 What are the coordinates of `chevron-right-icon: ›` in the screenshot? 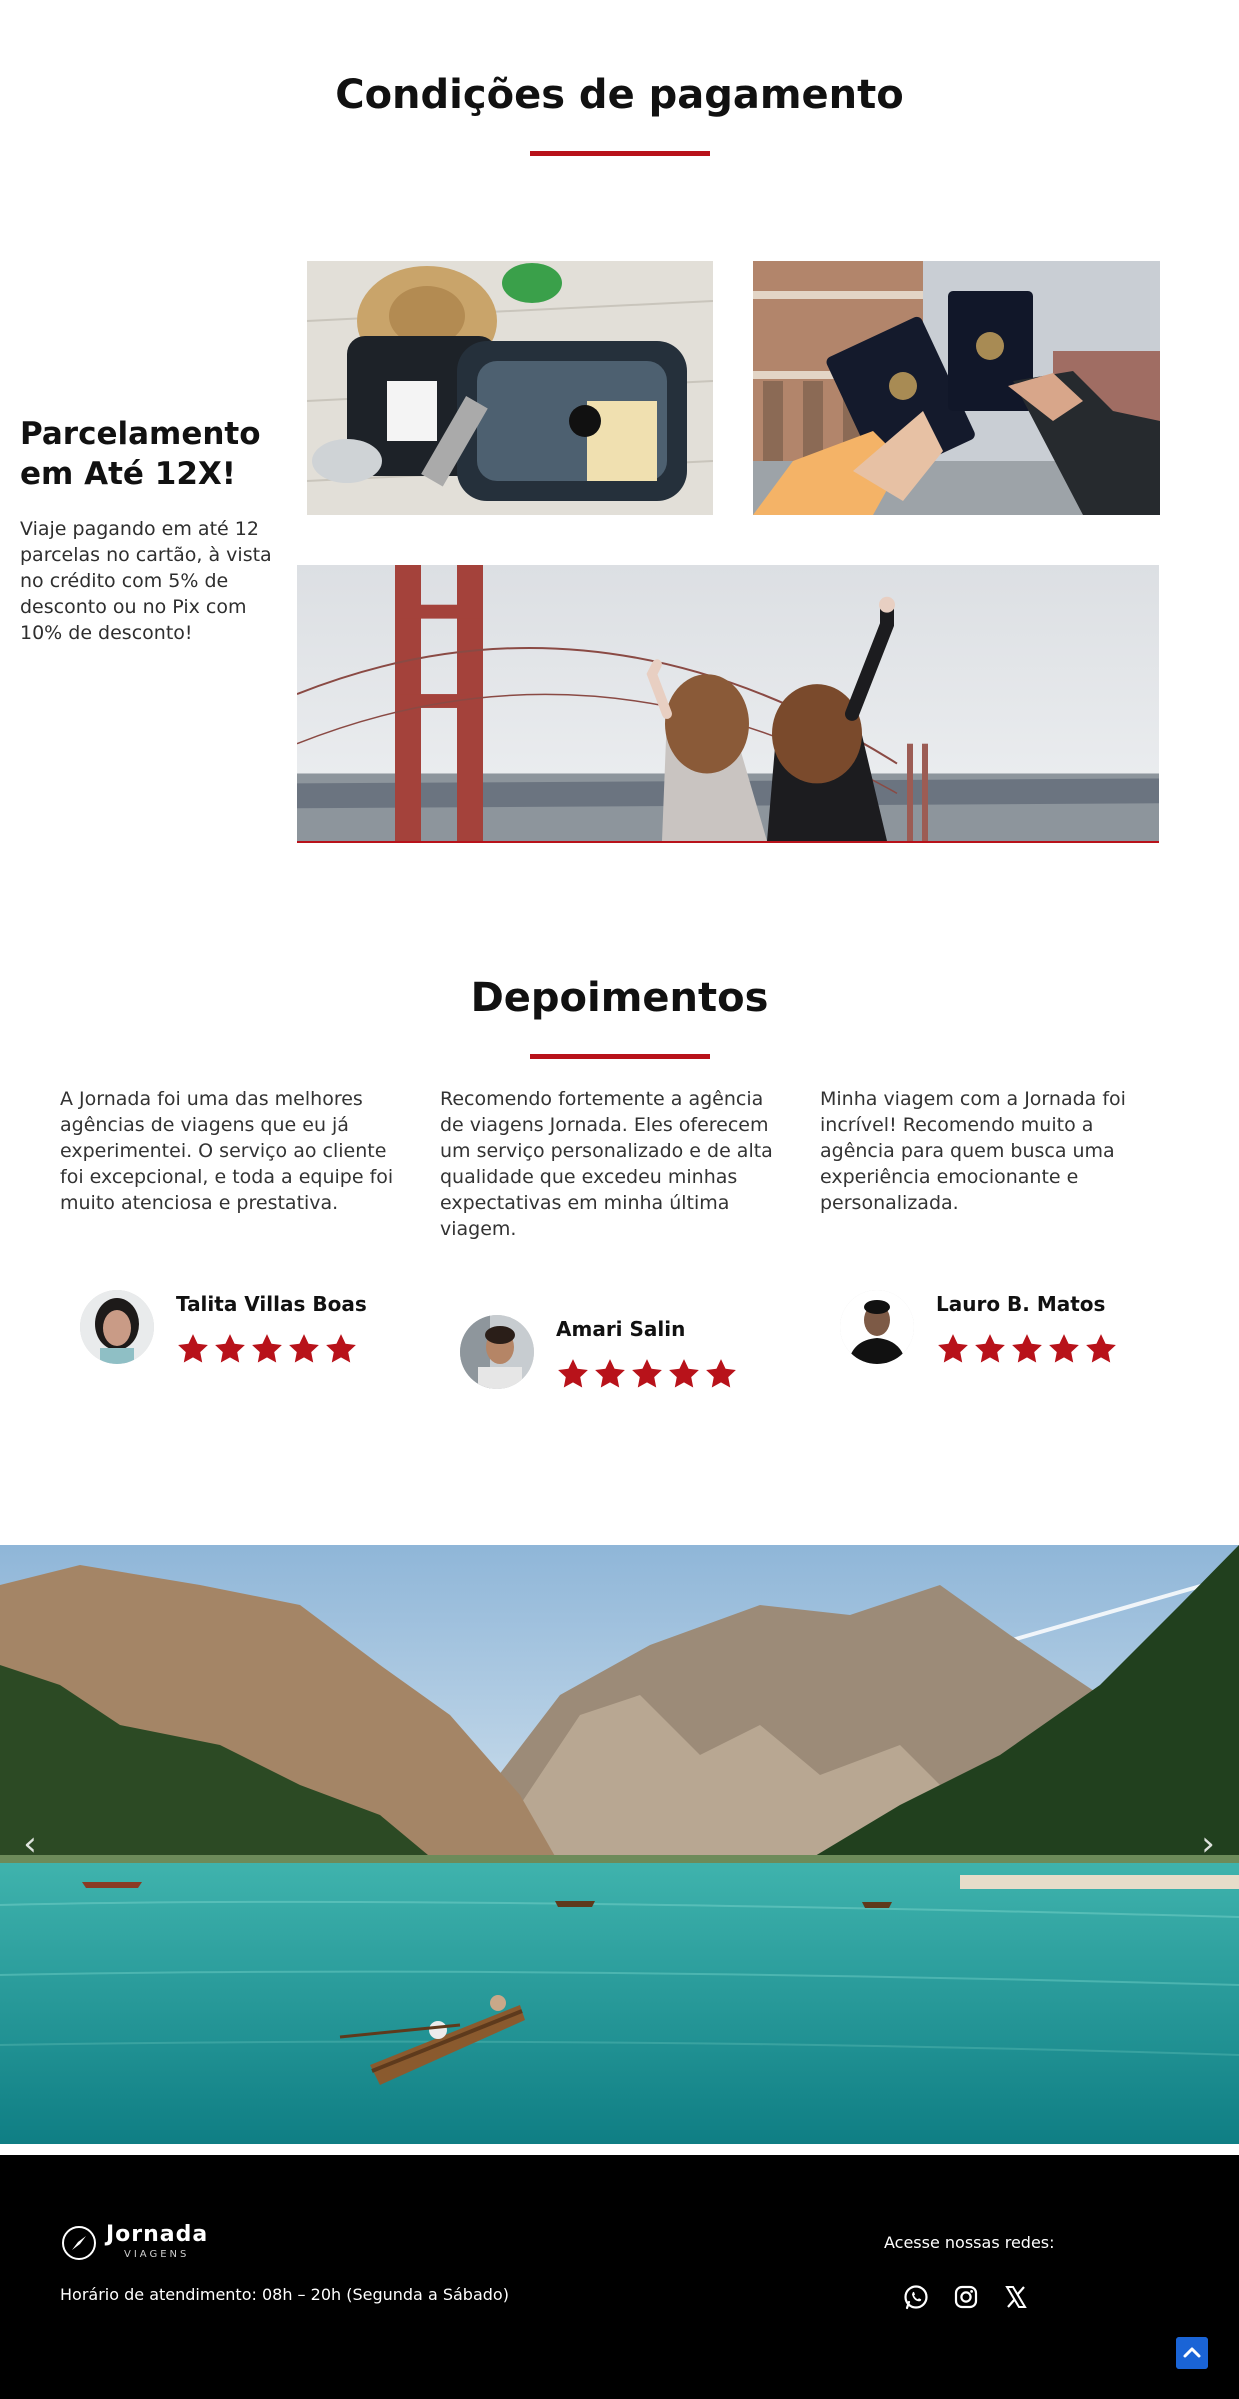 It's located at (1208, 1844).